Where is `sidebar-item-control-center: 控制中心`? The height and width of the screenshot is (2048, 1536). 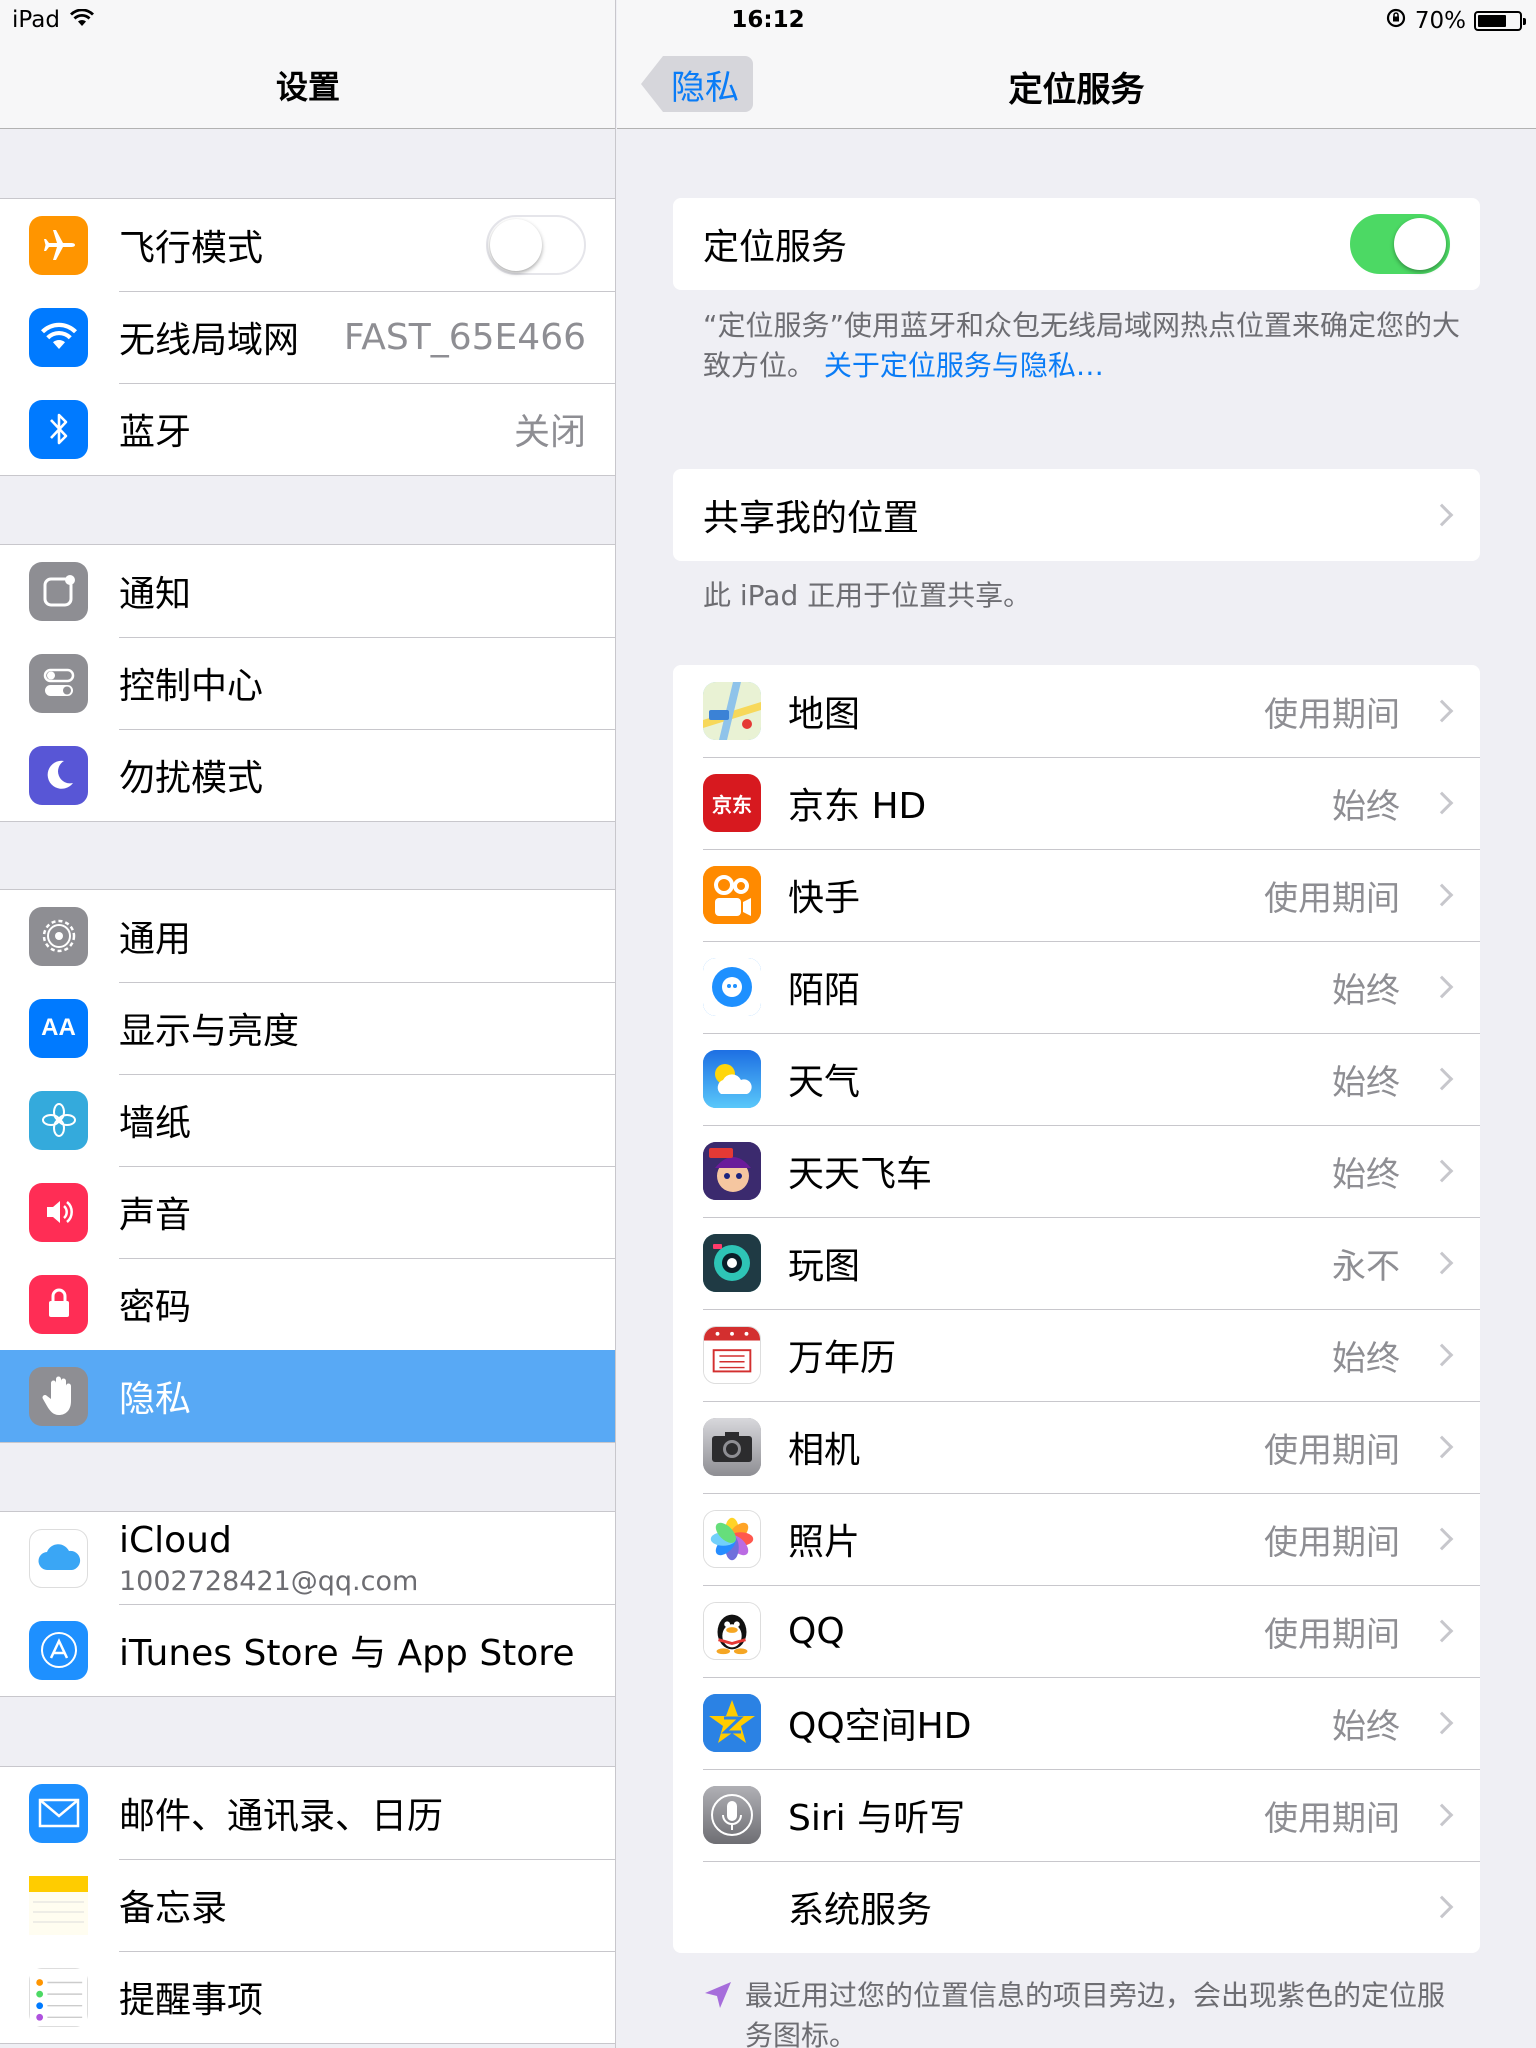
sidebar-item-control-center: 控制中心 is located at coordinates (307, 683).